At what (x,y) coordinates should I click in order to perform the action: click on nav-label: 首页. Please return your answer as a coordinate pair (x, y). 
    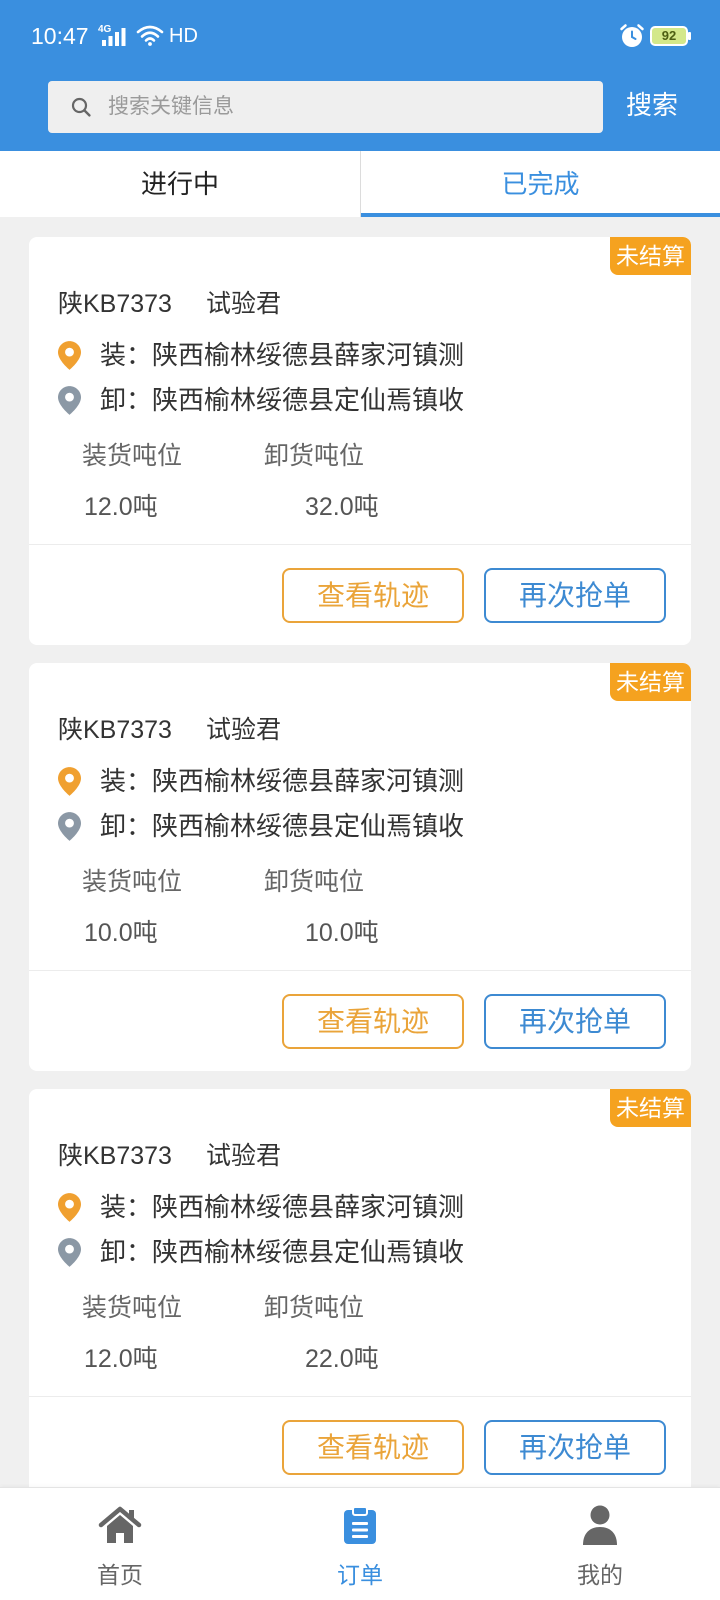
    Looking at the image, I should click on (120, 1575).